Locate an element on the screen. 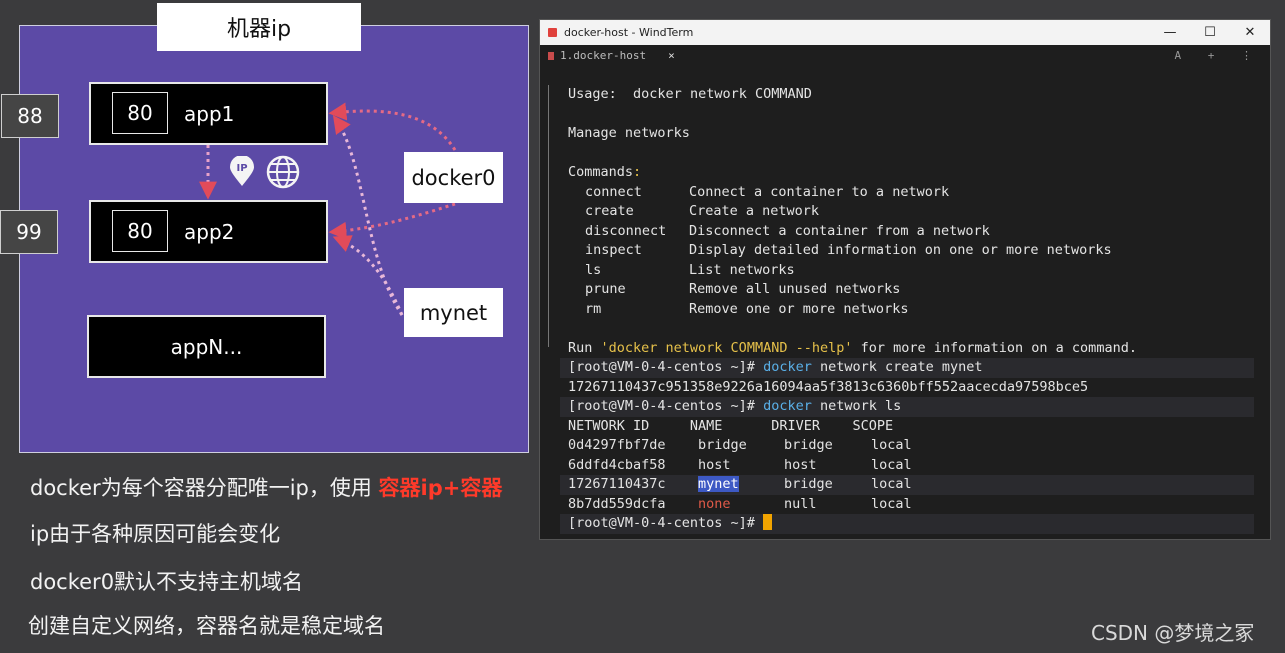 This screenshot has width=1285, height=653. network-id: 8b7dd559dcfa is located at coordinates (617, 503).